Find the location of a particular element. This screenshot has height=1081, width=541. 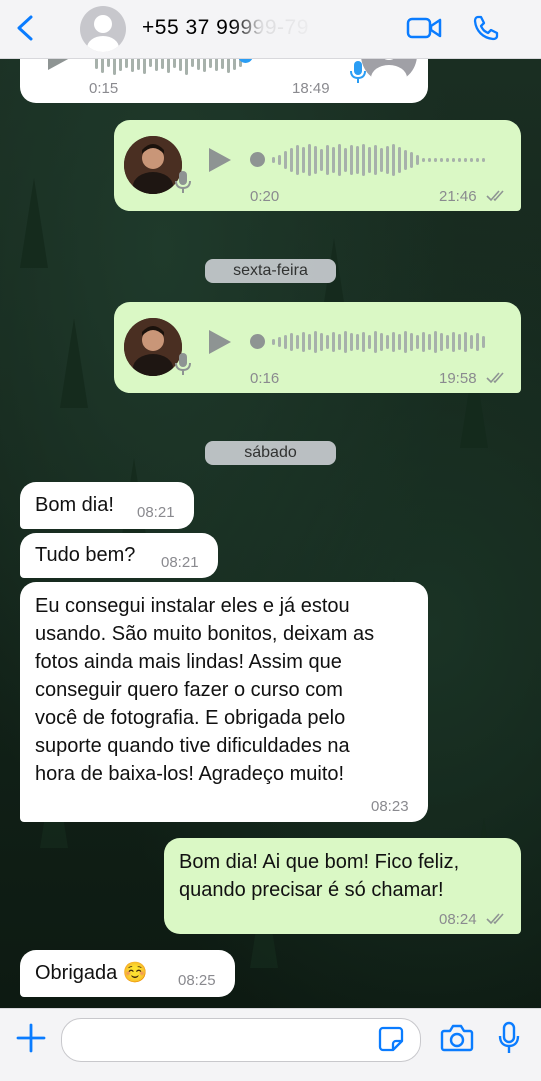

text-message: Obrigada ☺️ 08:25 is located at coordinates (127, 973).